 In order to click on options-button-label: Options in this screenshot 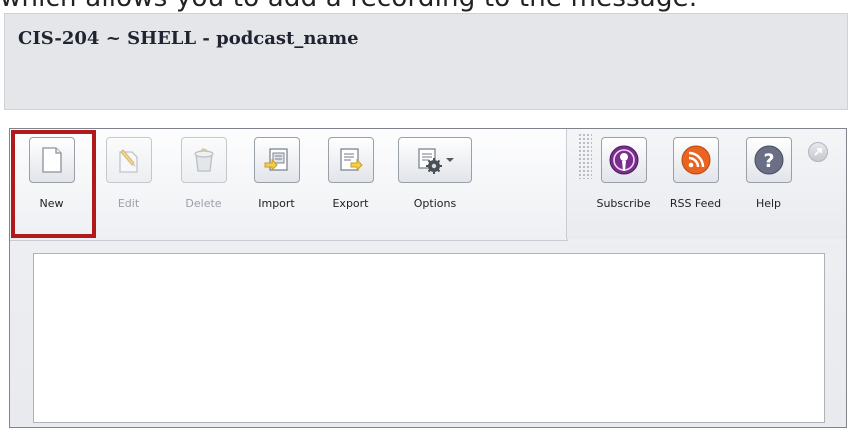, I will do `click(435, 203)`.